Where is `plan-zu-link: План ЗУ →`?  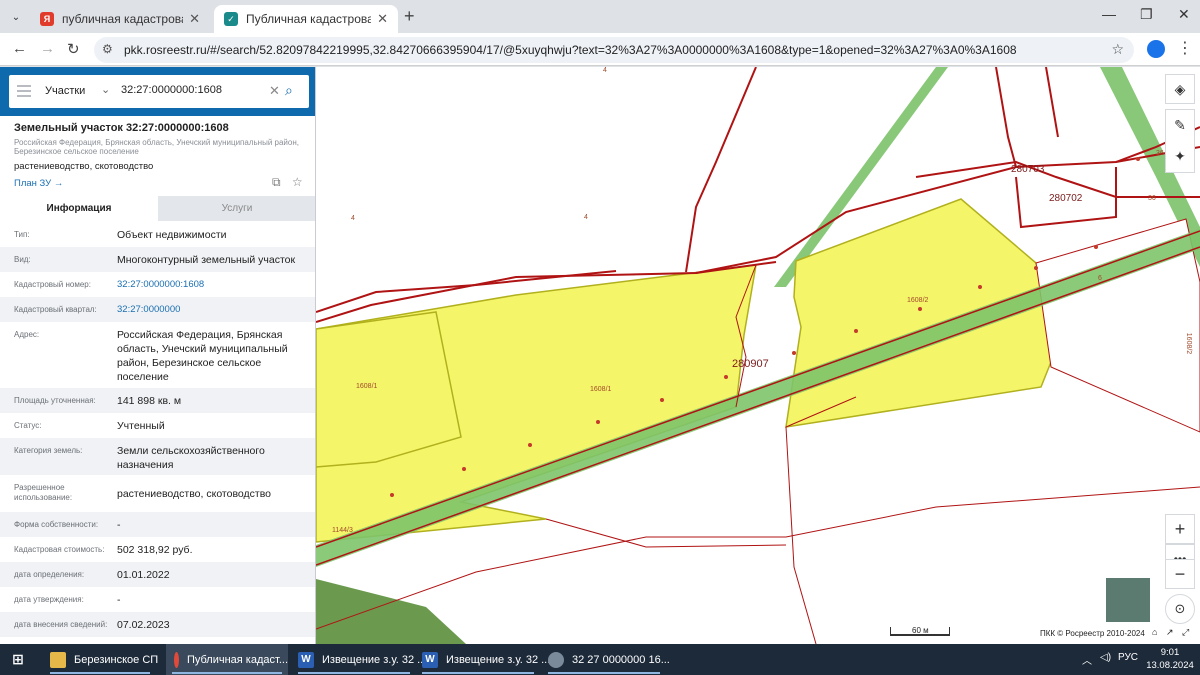
plan-zu-link: План ЗУ → is located at coordinates (38, 183).